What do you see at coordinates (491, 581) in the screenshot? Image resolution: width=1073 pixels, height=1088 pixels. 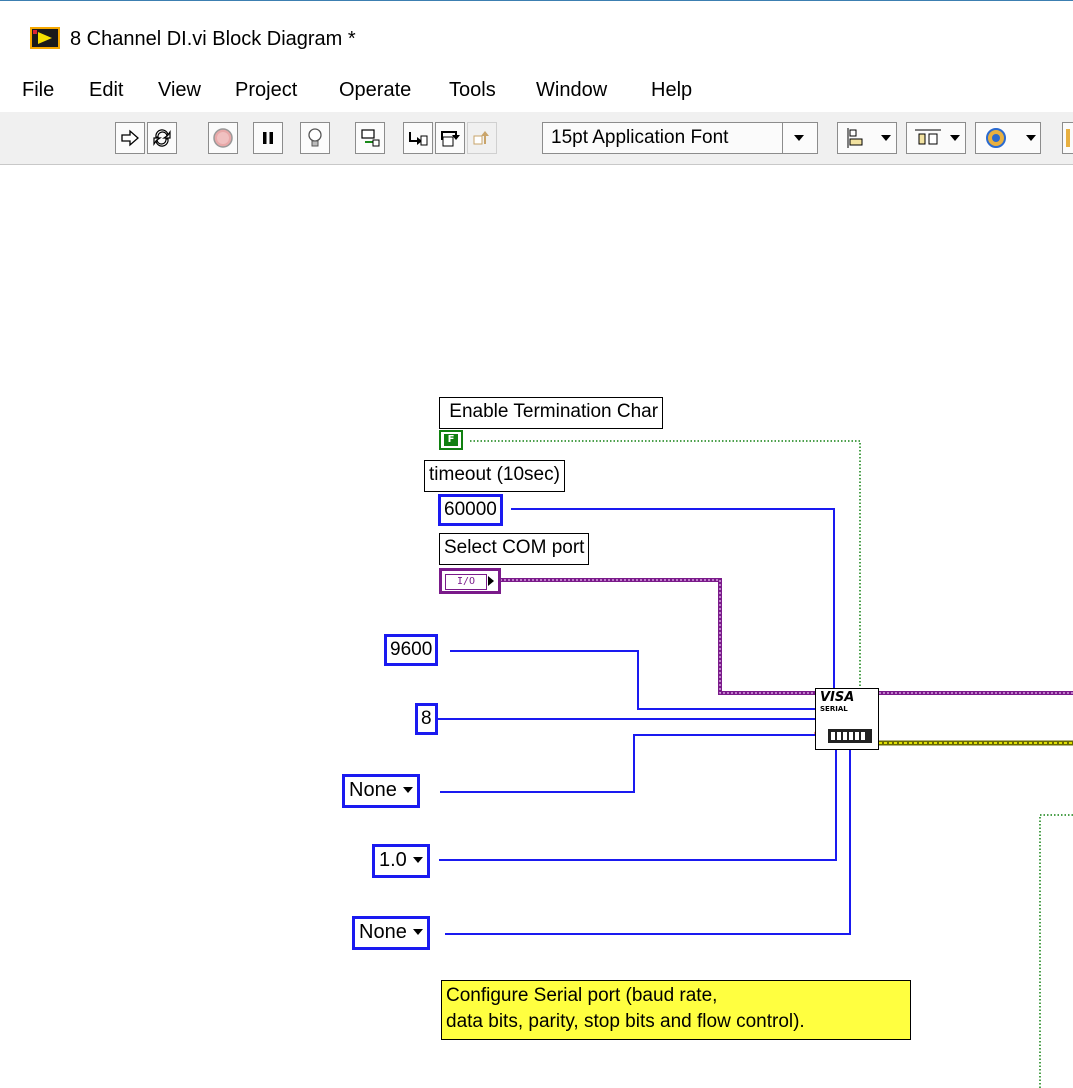 I see `io-browse-arrow-icon` at bounding box center [491, 581].